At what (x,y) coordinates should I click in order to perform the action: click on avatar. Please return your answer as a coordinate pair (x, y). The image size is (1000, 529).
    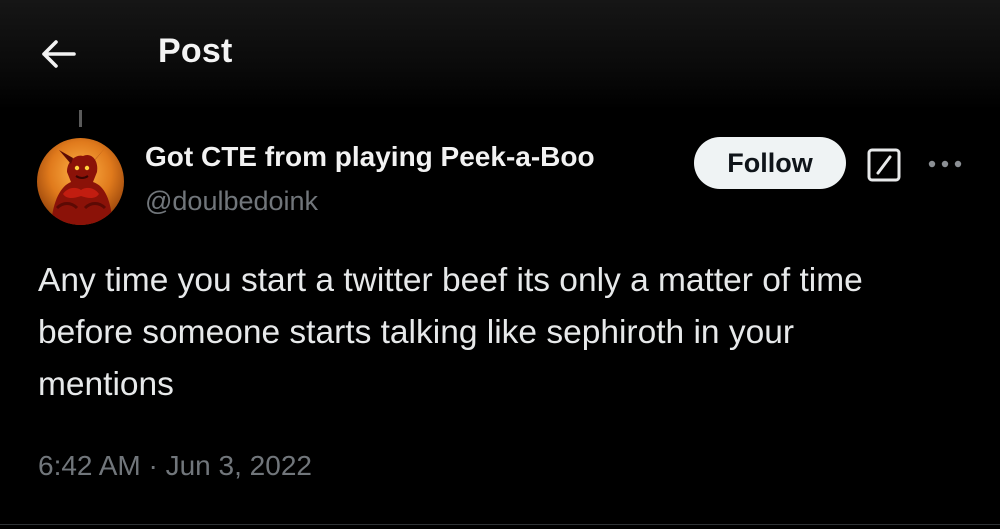
    Looking at the image, I should click on (80, 181).